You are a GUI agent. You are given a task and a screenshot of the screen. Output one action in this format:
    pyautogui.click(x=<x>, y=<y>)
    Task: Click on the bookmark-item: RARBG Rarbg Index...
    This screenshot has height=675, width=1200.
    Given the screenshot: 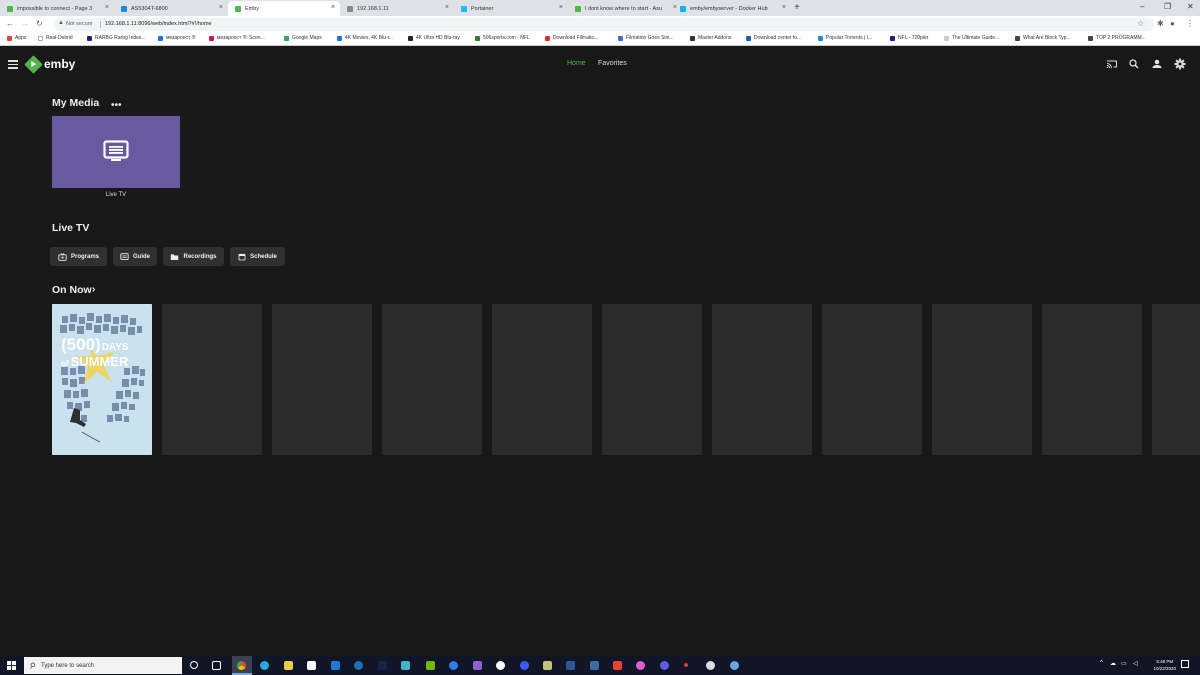 What is the action you would take?
    pyautogui.click(x=116, y=38)
    